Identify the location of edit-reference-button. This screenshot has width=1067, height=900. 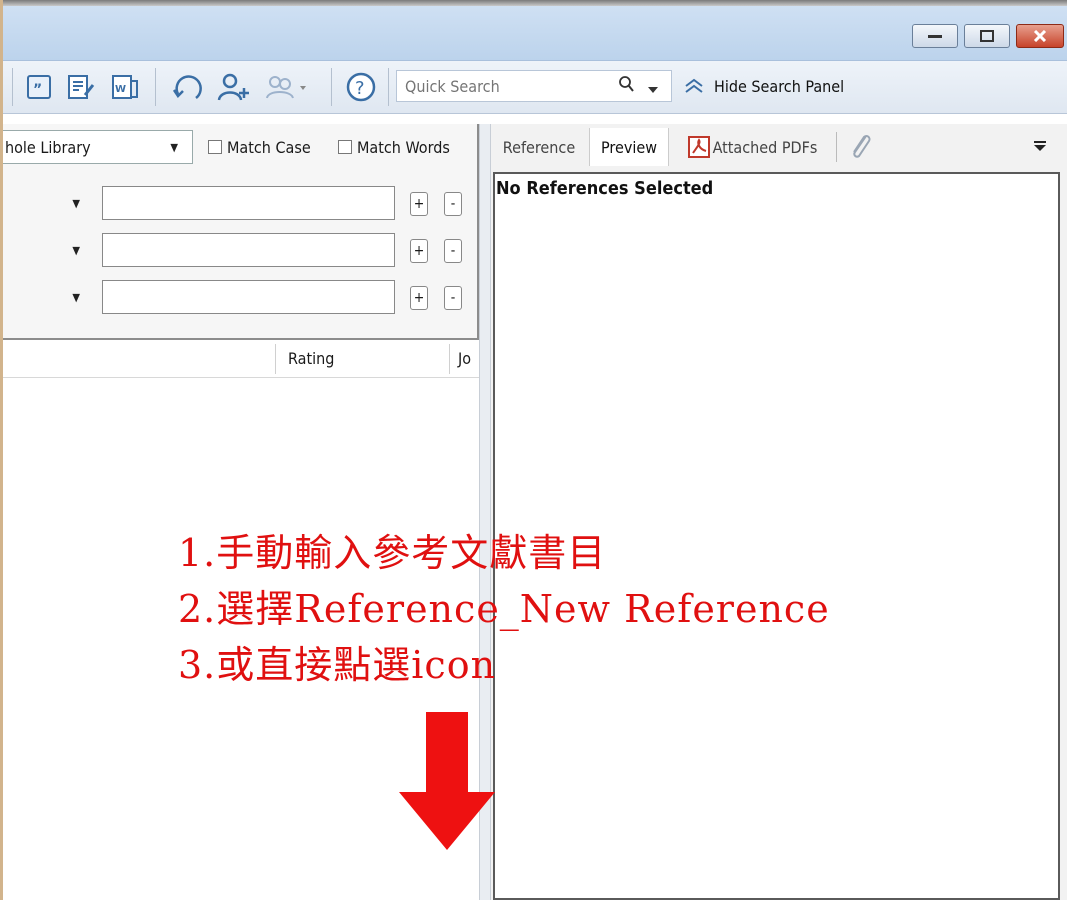
(81, 87).